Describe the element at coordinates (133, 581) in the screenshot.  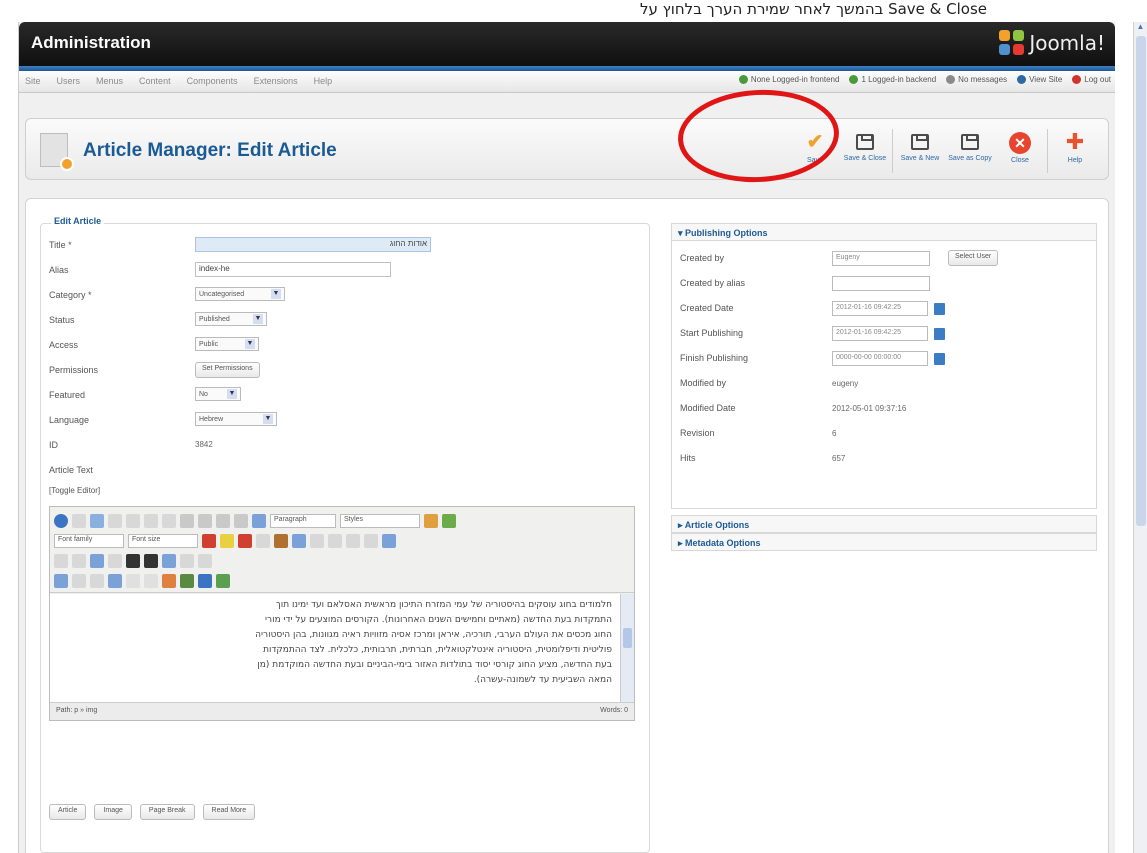
I see `hr-icon` at that location.